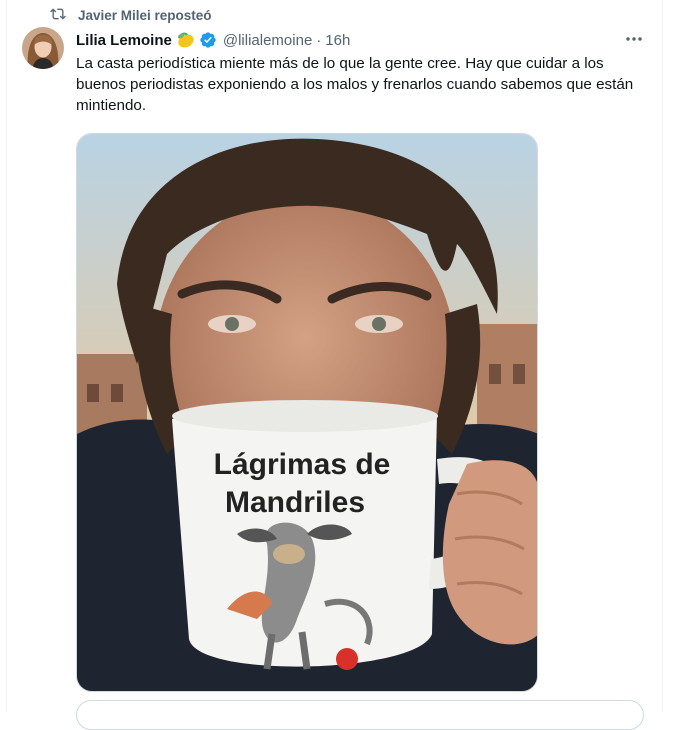 Image resolution: width=680 pixels, height=730 pixels. I want to click on repost-label: Javier Milei reposteó, so click(145, 15).